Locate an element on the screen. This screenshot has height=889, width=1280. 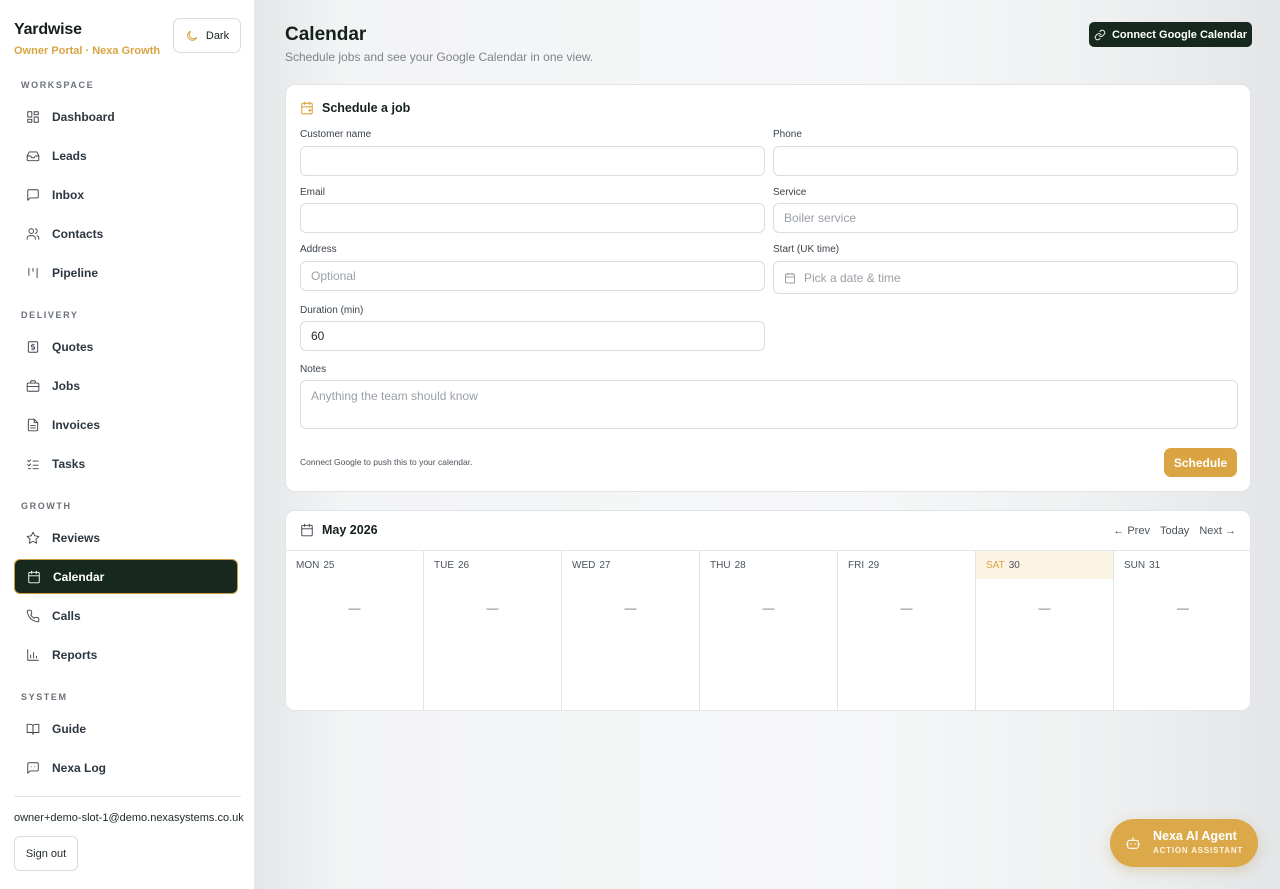
day-of-week: WED is located at coordinates (584, 565).